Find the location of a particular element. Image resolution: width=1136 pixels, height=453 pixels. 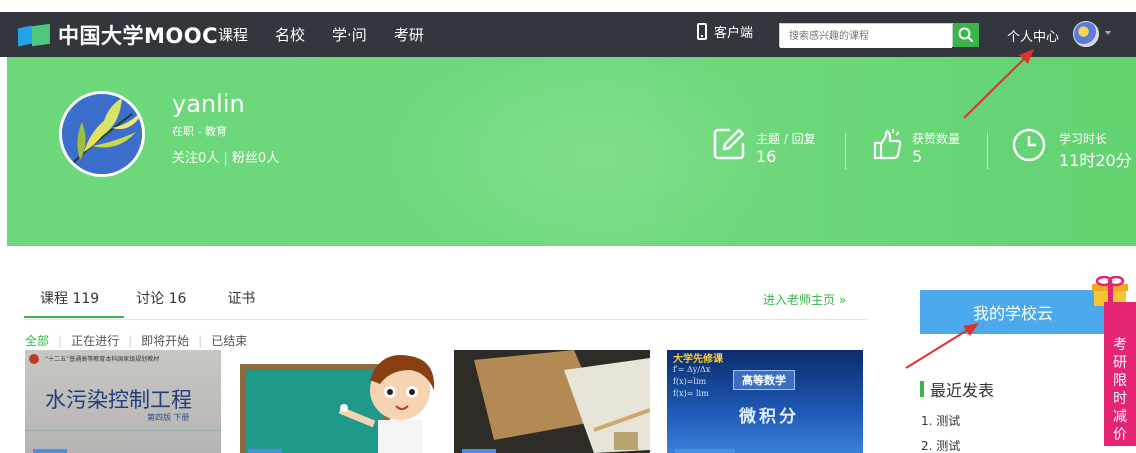

profile-follow-stats: 关注0人 | 粉丝0人 is located at coordinates (225, 156).